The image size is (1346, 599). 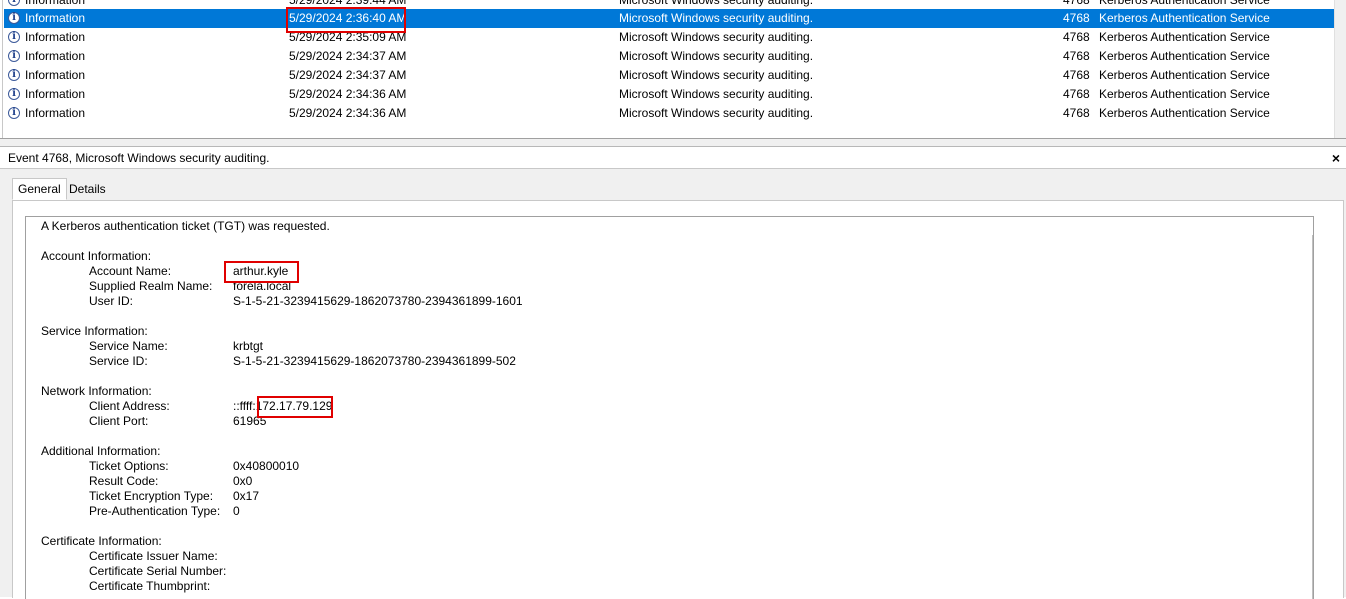 I want to click on pane-splitter, so click(x=673, y=142).